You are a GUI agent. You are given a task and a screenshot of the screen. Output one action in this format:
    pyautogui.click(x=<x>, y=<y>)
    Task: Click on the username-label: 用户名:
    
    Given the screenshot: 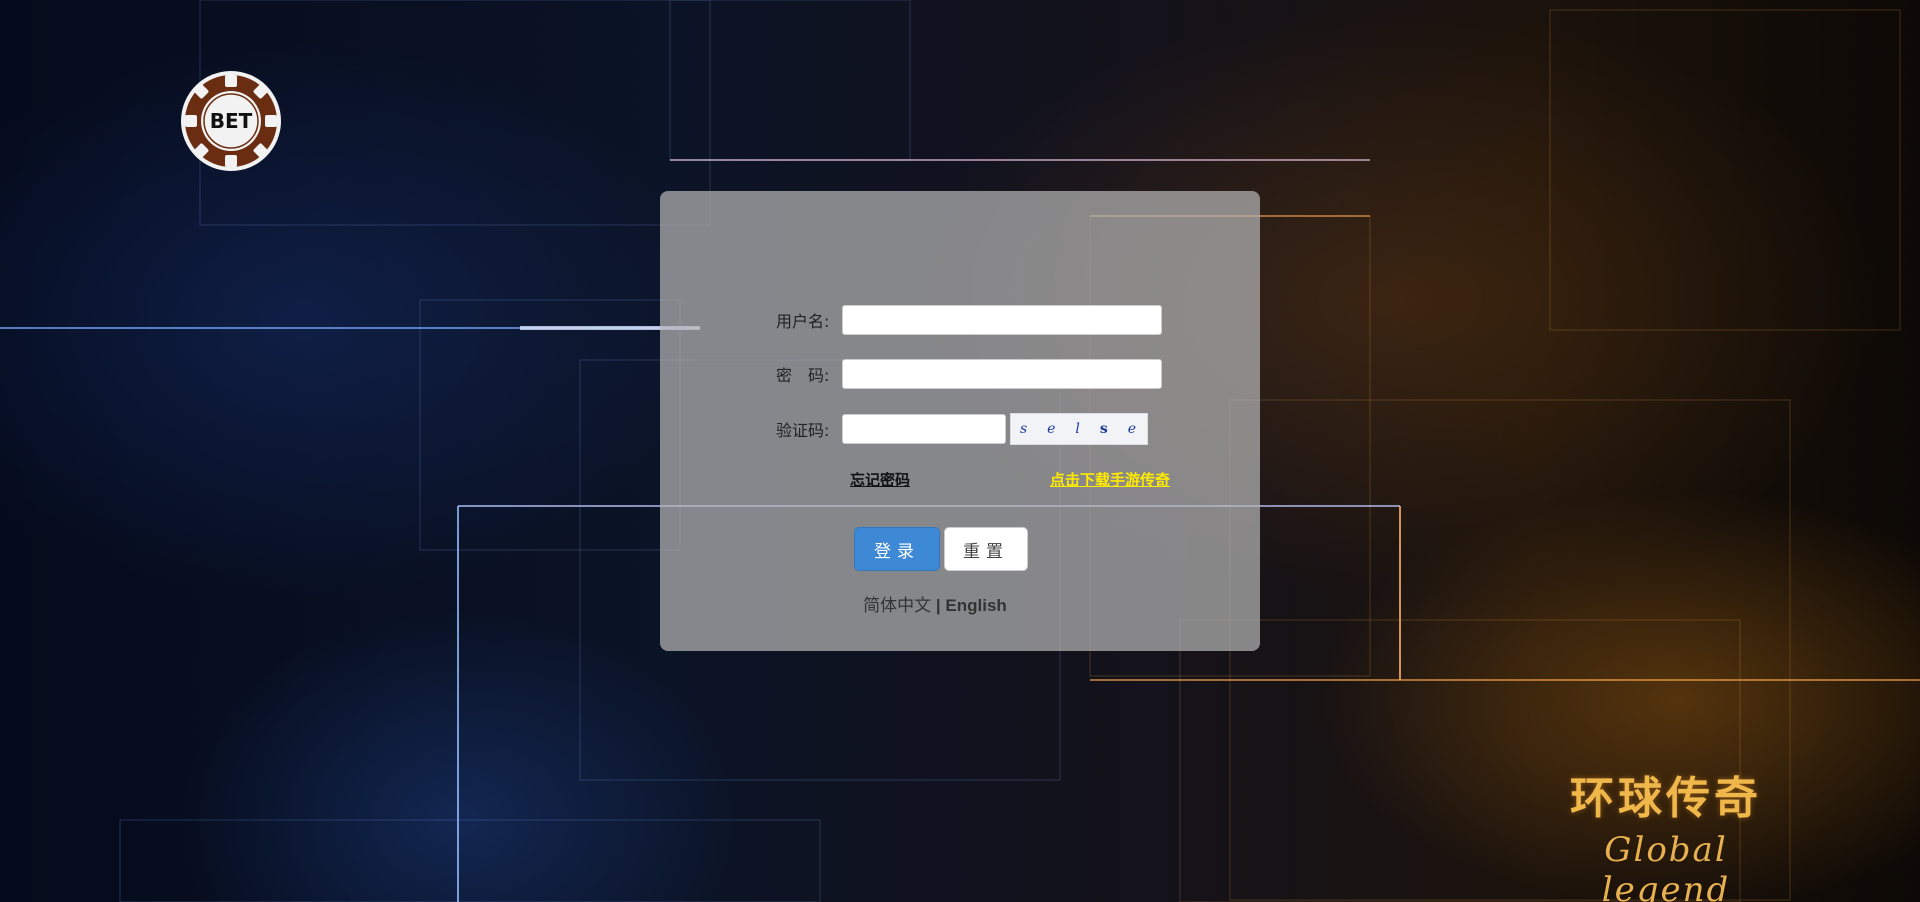 What is the action you would take?
    pyautogui.click(x=803, y=321)
    